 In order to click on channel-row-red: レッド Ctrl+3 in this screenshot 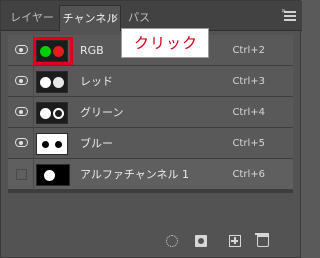, I will do `click(150, 81)`.